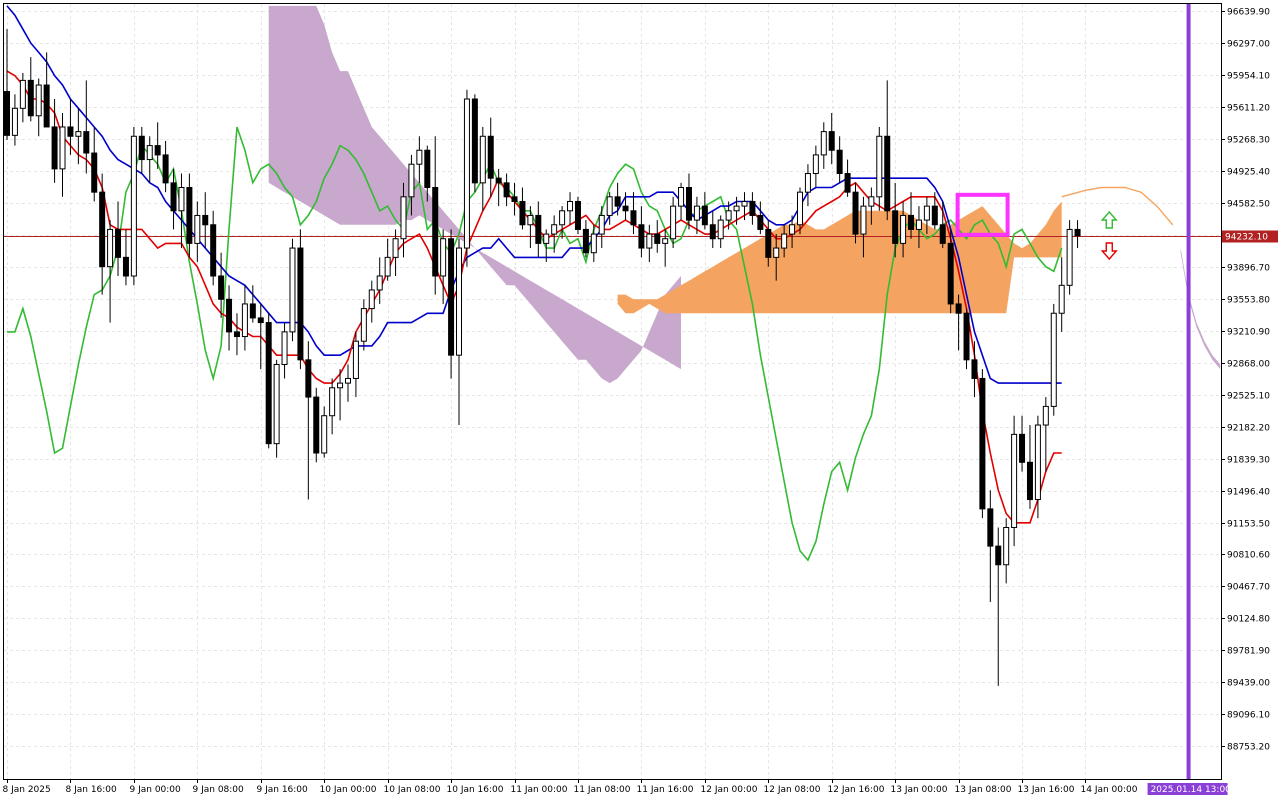  Describe the element at coordinates (27, 790) in the screenshot. I see `x-tick-label: 8 Jan 2025` at that location.